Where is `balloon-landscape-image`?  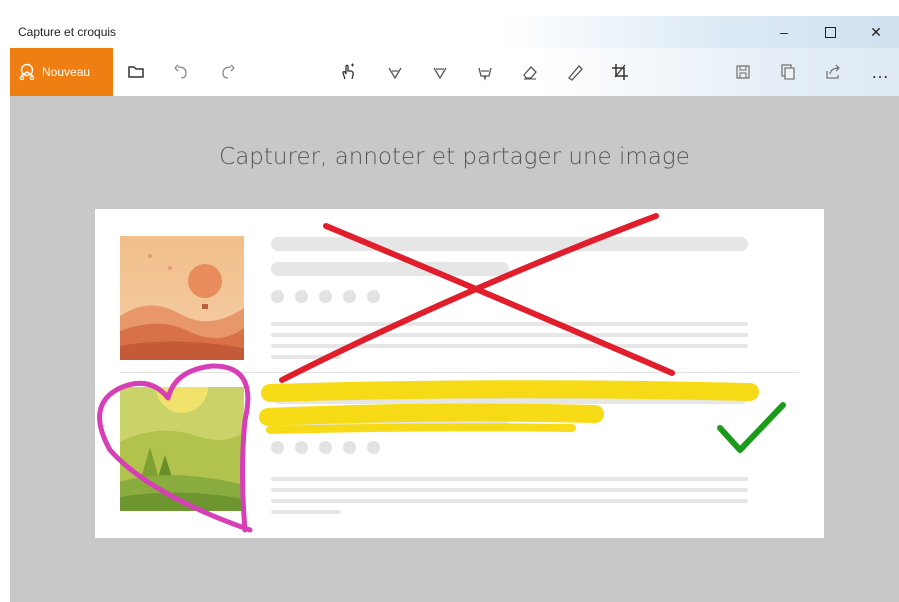
balloon-landscape-image is located at coordinates (182, 298).